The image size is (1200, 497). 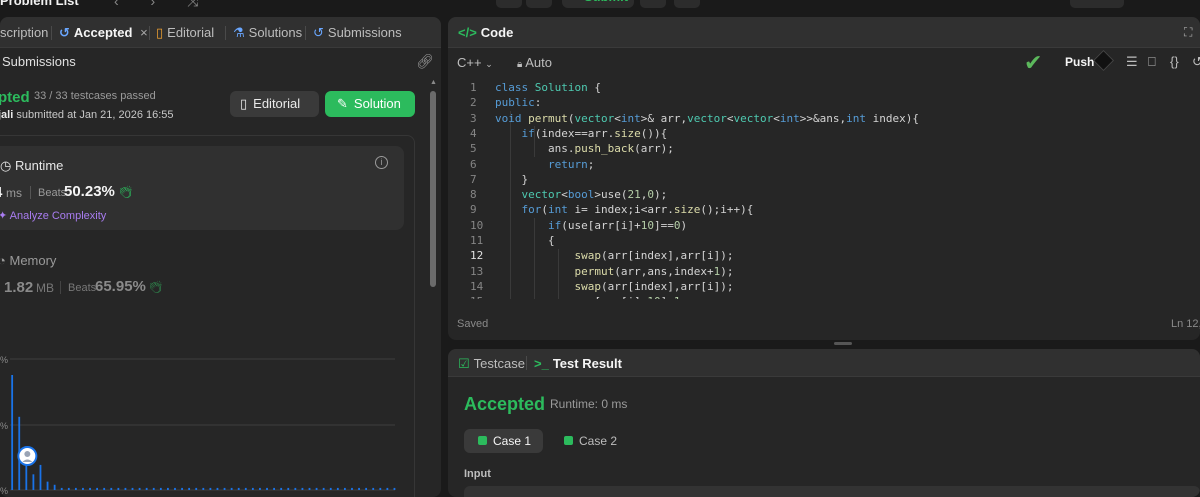 I want to click on code-line: 13 permut(arr,ans,index+1);, so click(x=824, y=272).